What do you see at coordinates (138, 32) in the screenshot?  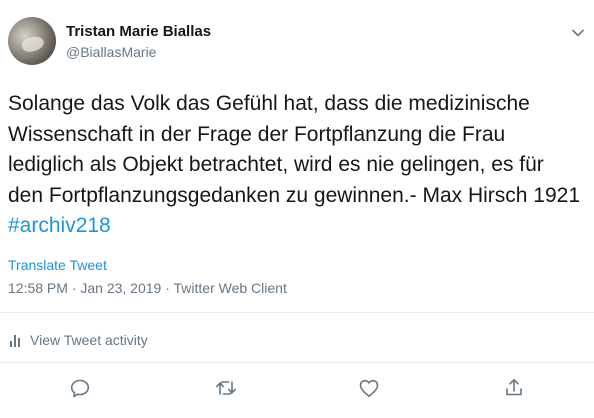 I see `author-name: Tristan Marie Biallas` at bounding box center [138, 32].